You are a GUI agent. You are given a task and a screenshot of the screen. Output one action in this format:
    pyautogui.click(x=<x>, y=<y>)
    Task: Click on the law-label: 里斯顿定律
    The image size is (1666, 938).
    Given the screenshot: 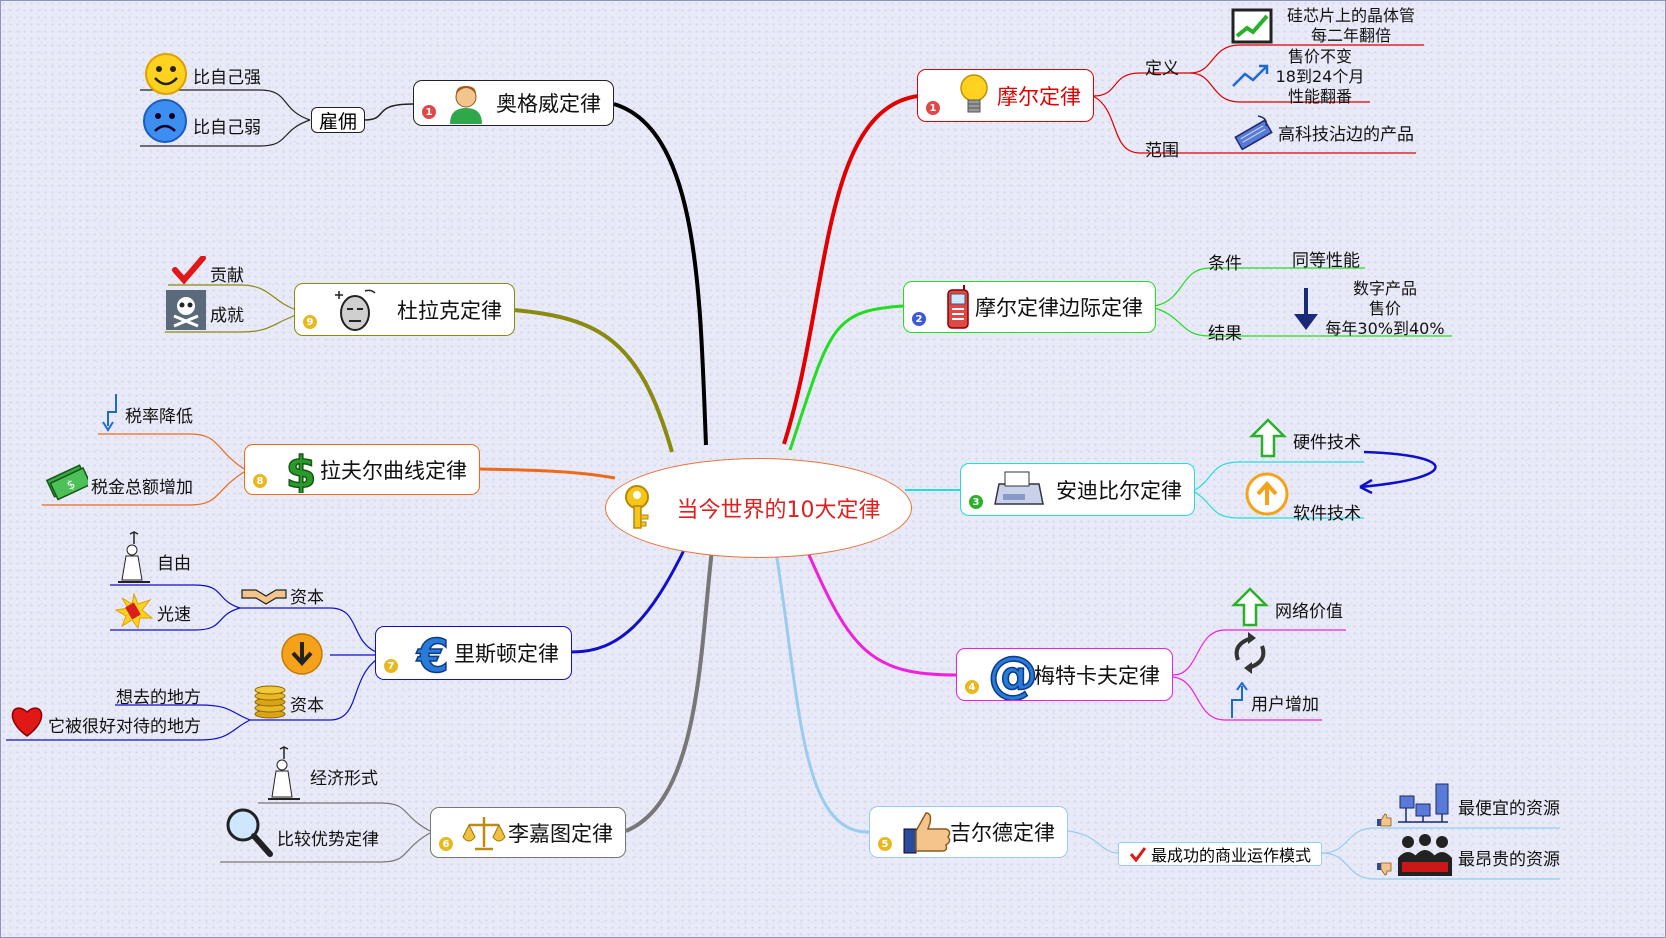 What is the action you would take?
    pyautogui.click(x=506, y=654)
    